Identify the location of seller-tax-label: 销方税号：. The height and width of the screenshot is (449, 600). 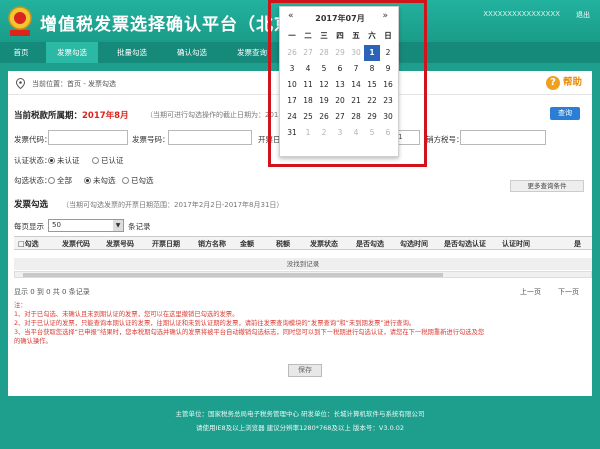
(445, 139).